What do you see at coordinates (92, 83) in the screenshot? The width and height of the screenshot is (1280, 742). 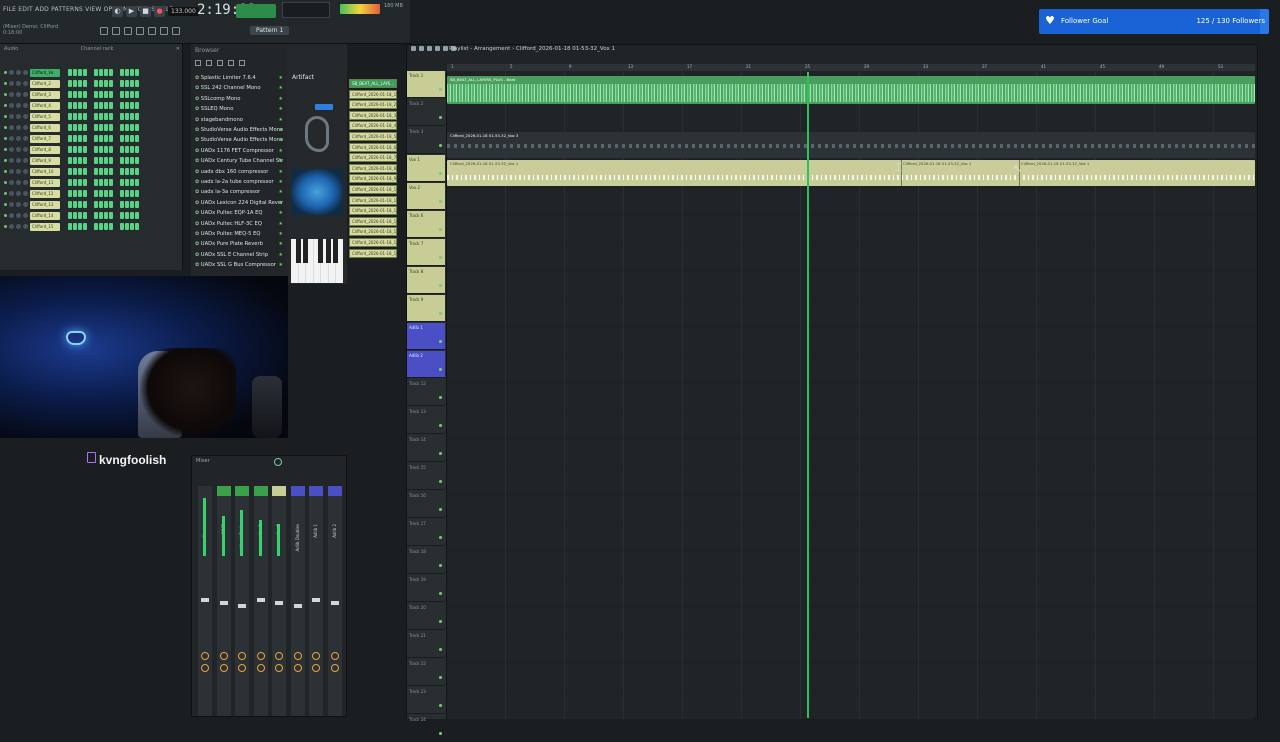 I see `channel-row: Clifford_2` at bounding box center [92, 83].